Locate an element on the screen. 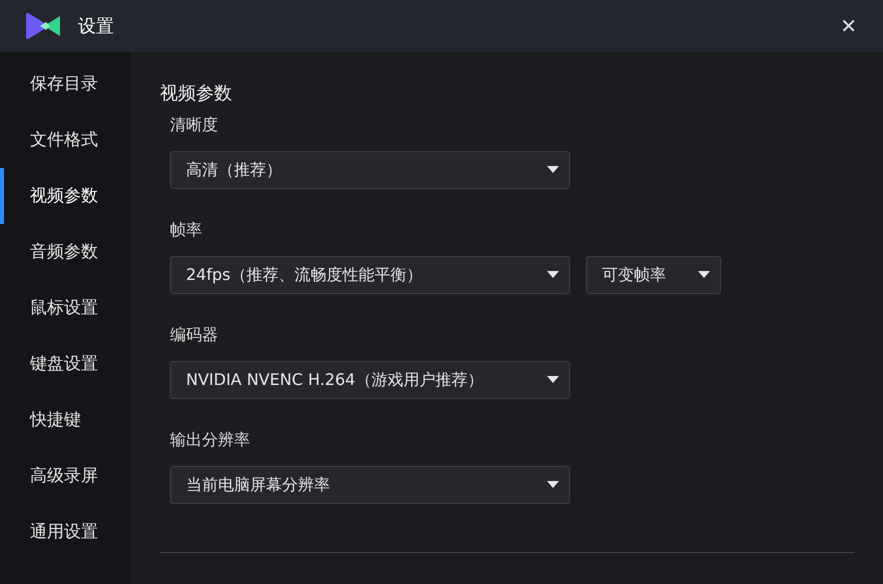 This screenshot has width=883, height=584. section-title: 视频参数 is located at coordinates (196, 94).